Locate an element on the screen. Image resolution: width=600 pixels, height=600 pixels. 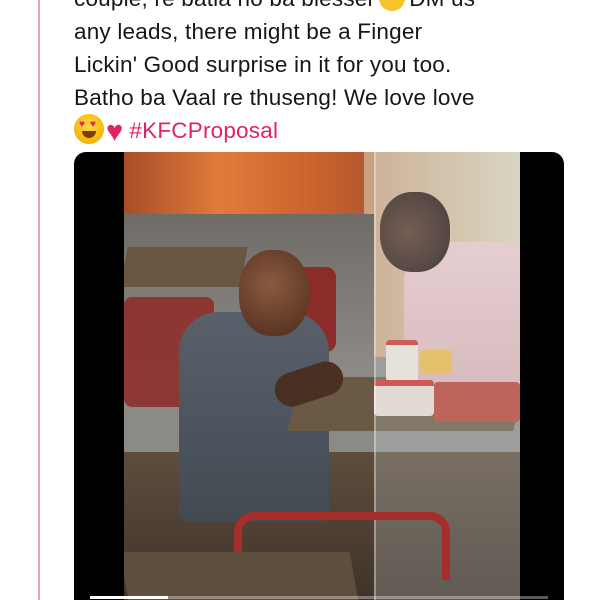
hashtag-link: #KFCProposal is located at coordinates (203, 130).